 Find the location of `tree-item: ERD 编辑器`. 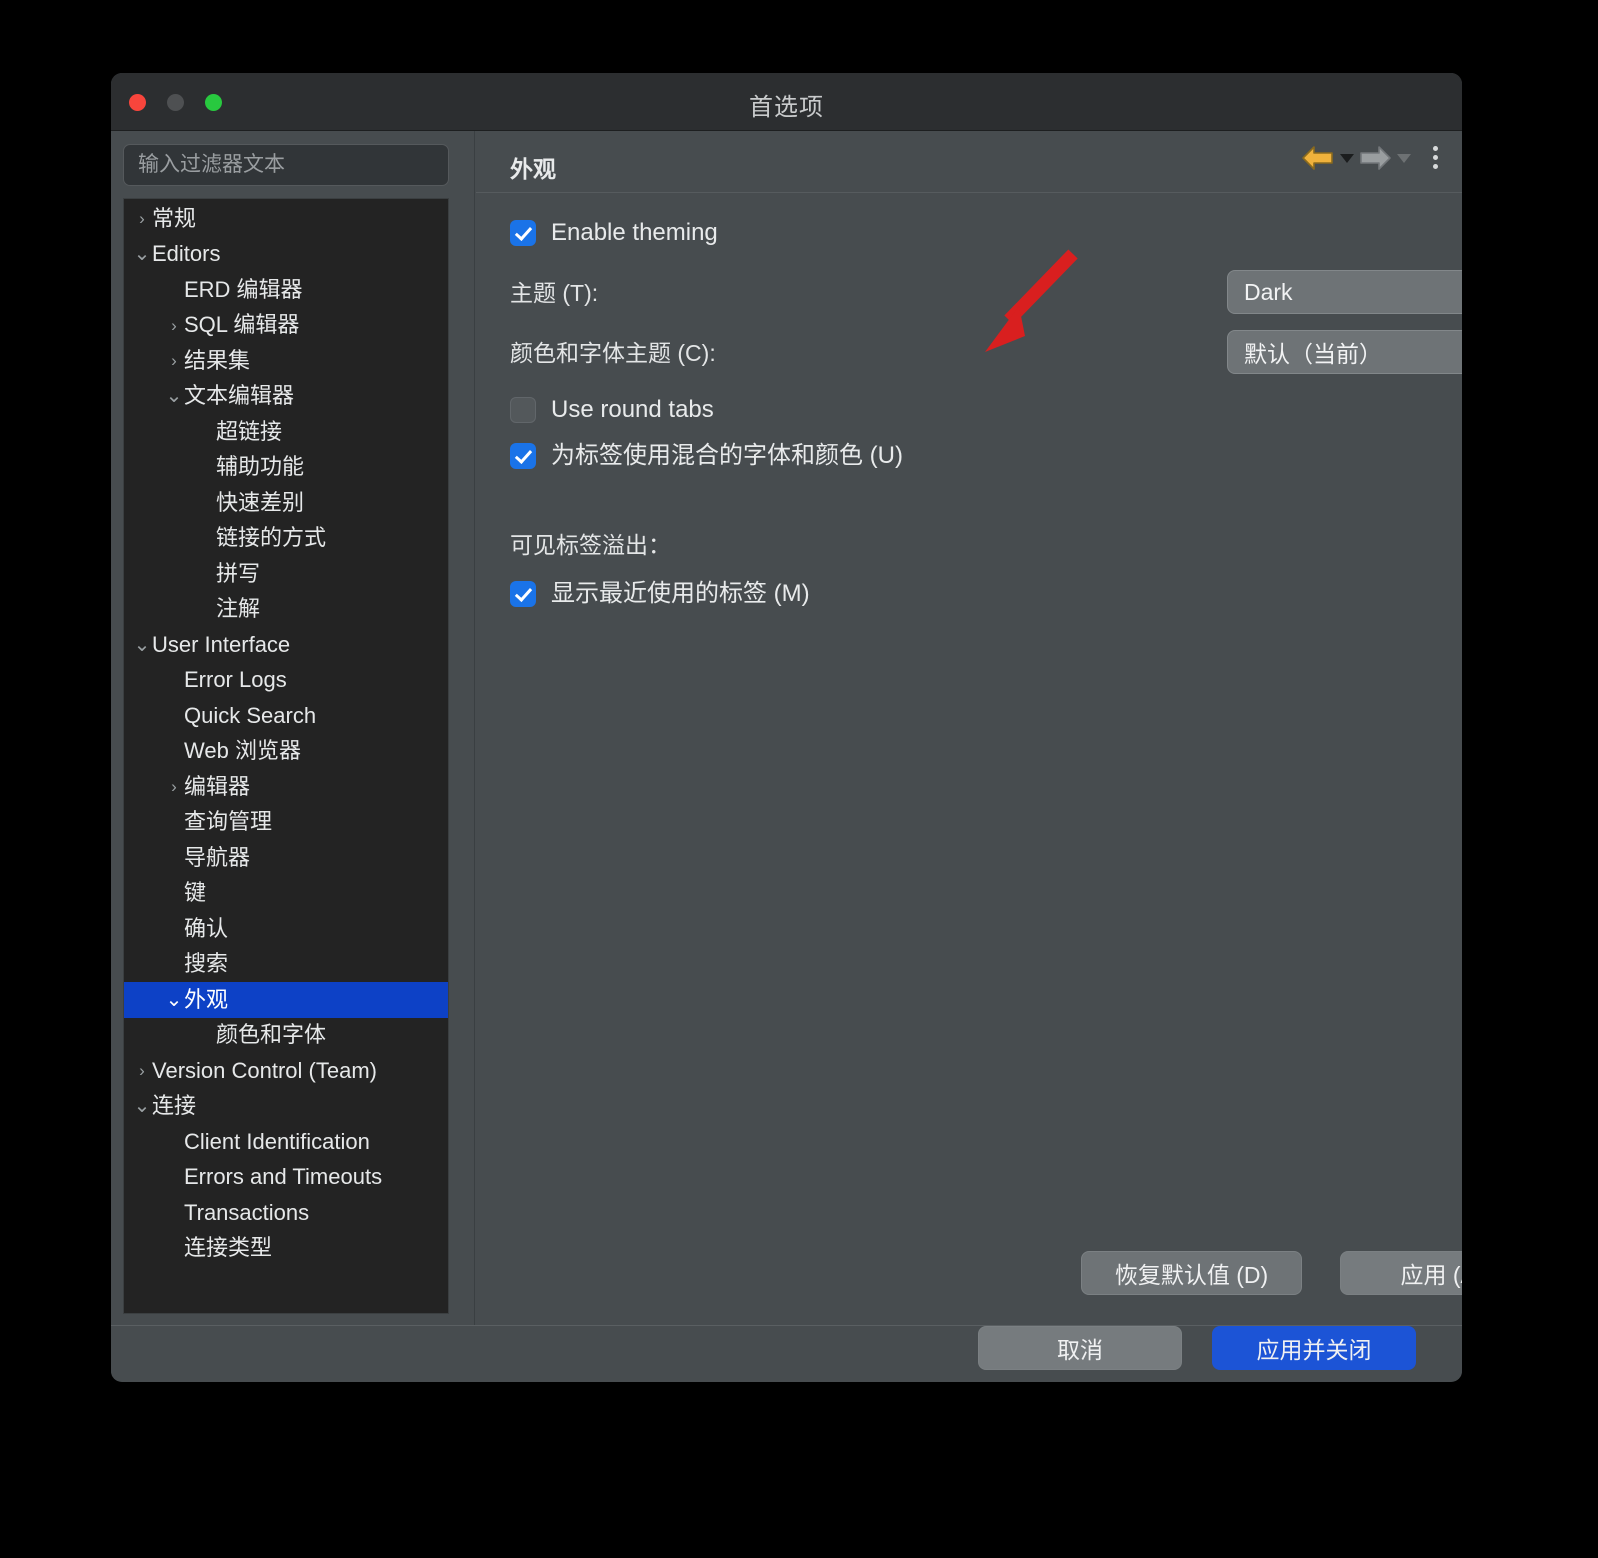

tree-item: ERD 编辑器 is located at coordinates (286, 290).